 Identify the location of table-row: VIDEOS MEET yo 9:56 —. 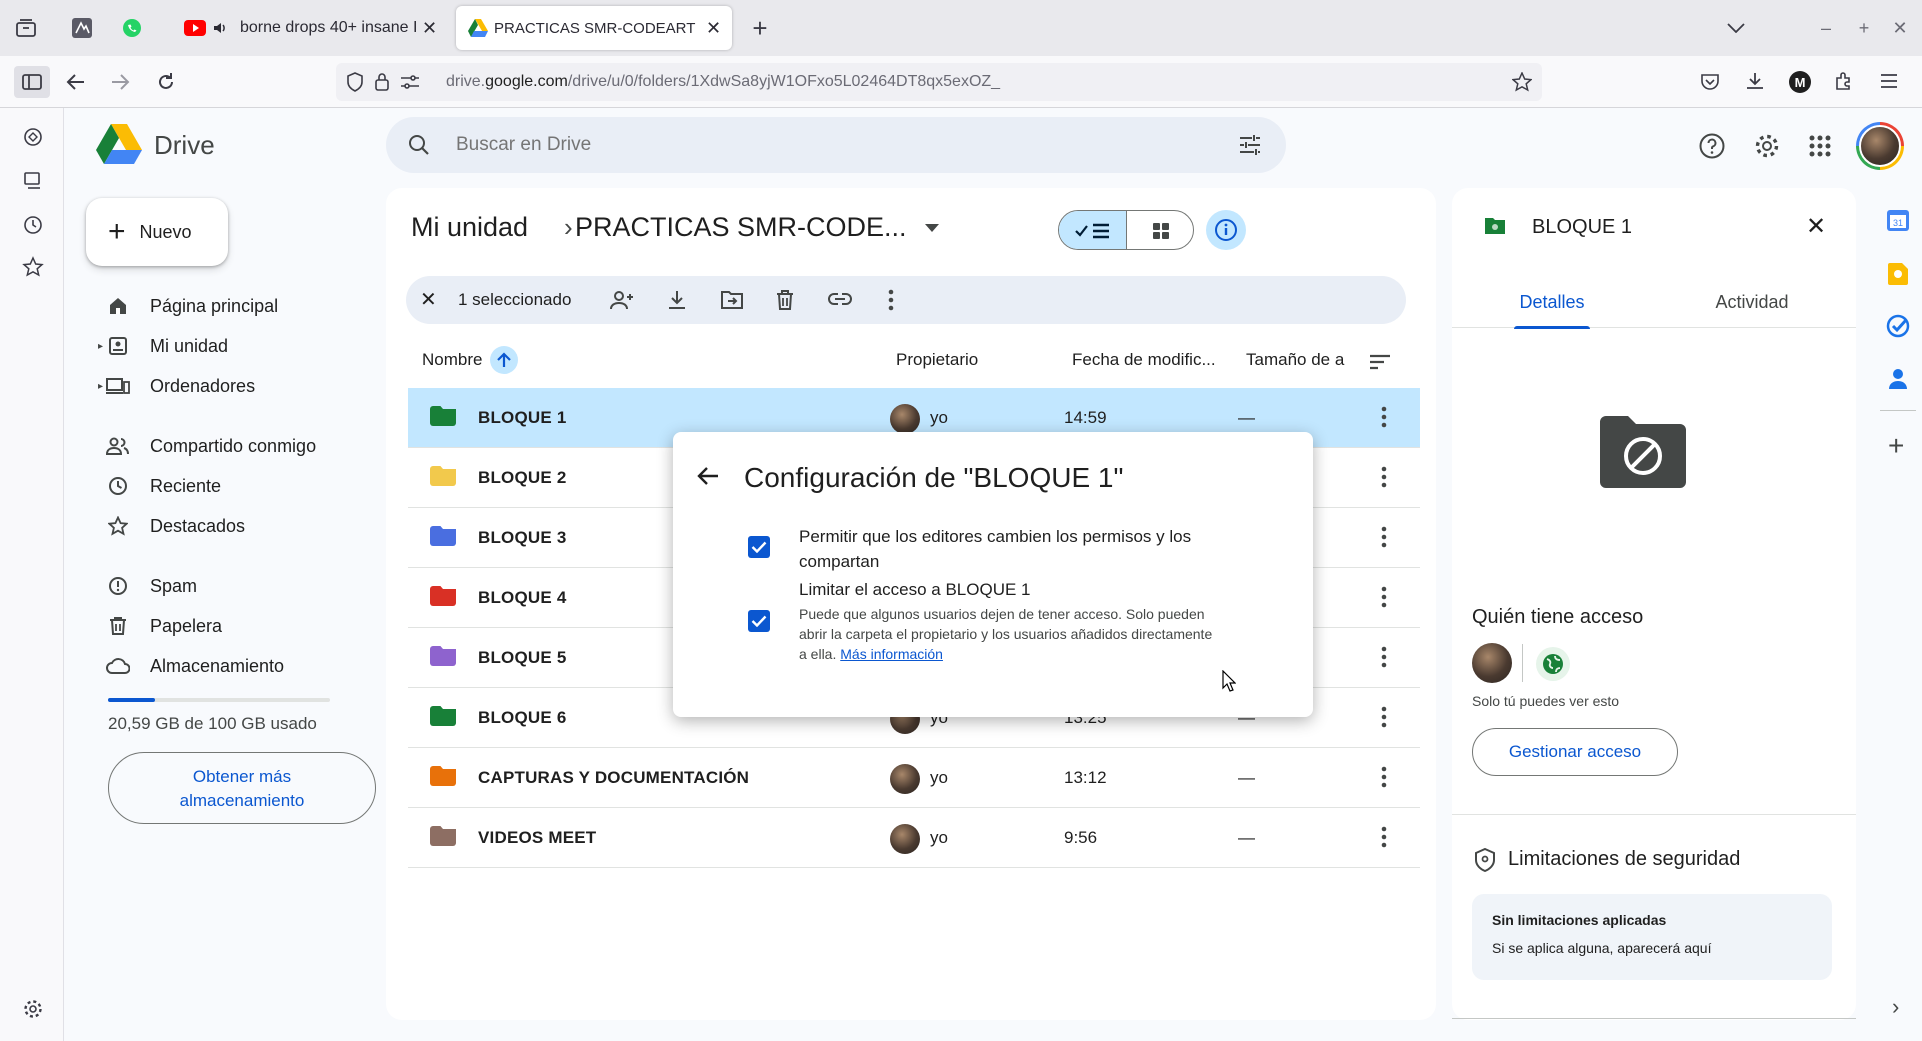
(914, 838).